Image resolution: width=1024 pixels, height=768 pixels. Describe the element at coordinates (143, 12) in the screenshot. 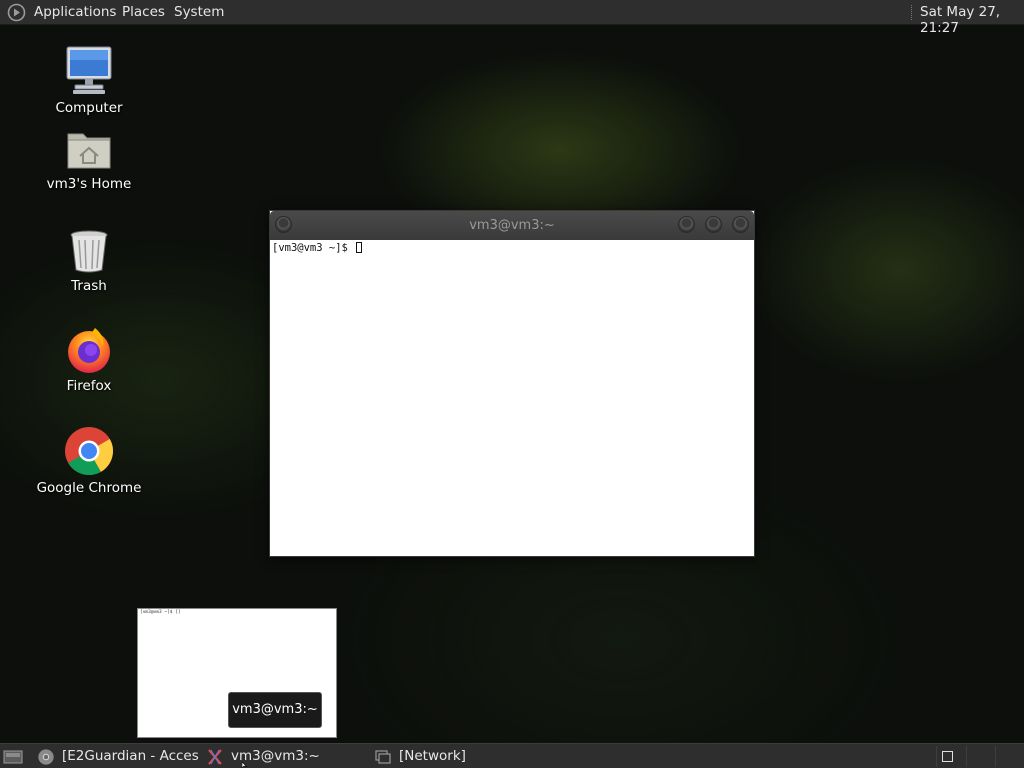

I see `menu-places: Places` at that location.